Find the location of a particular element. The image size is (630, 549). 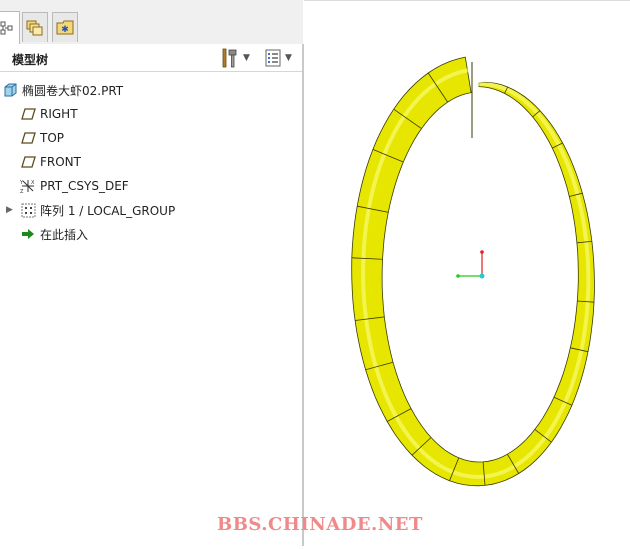

display-dropdown-button: ▼ is located at coordinates (278, 58).